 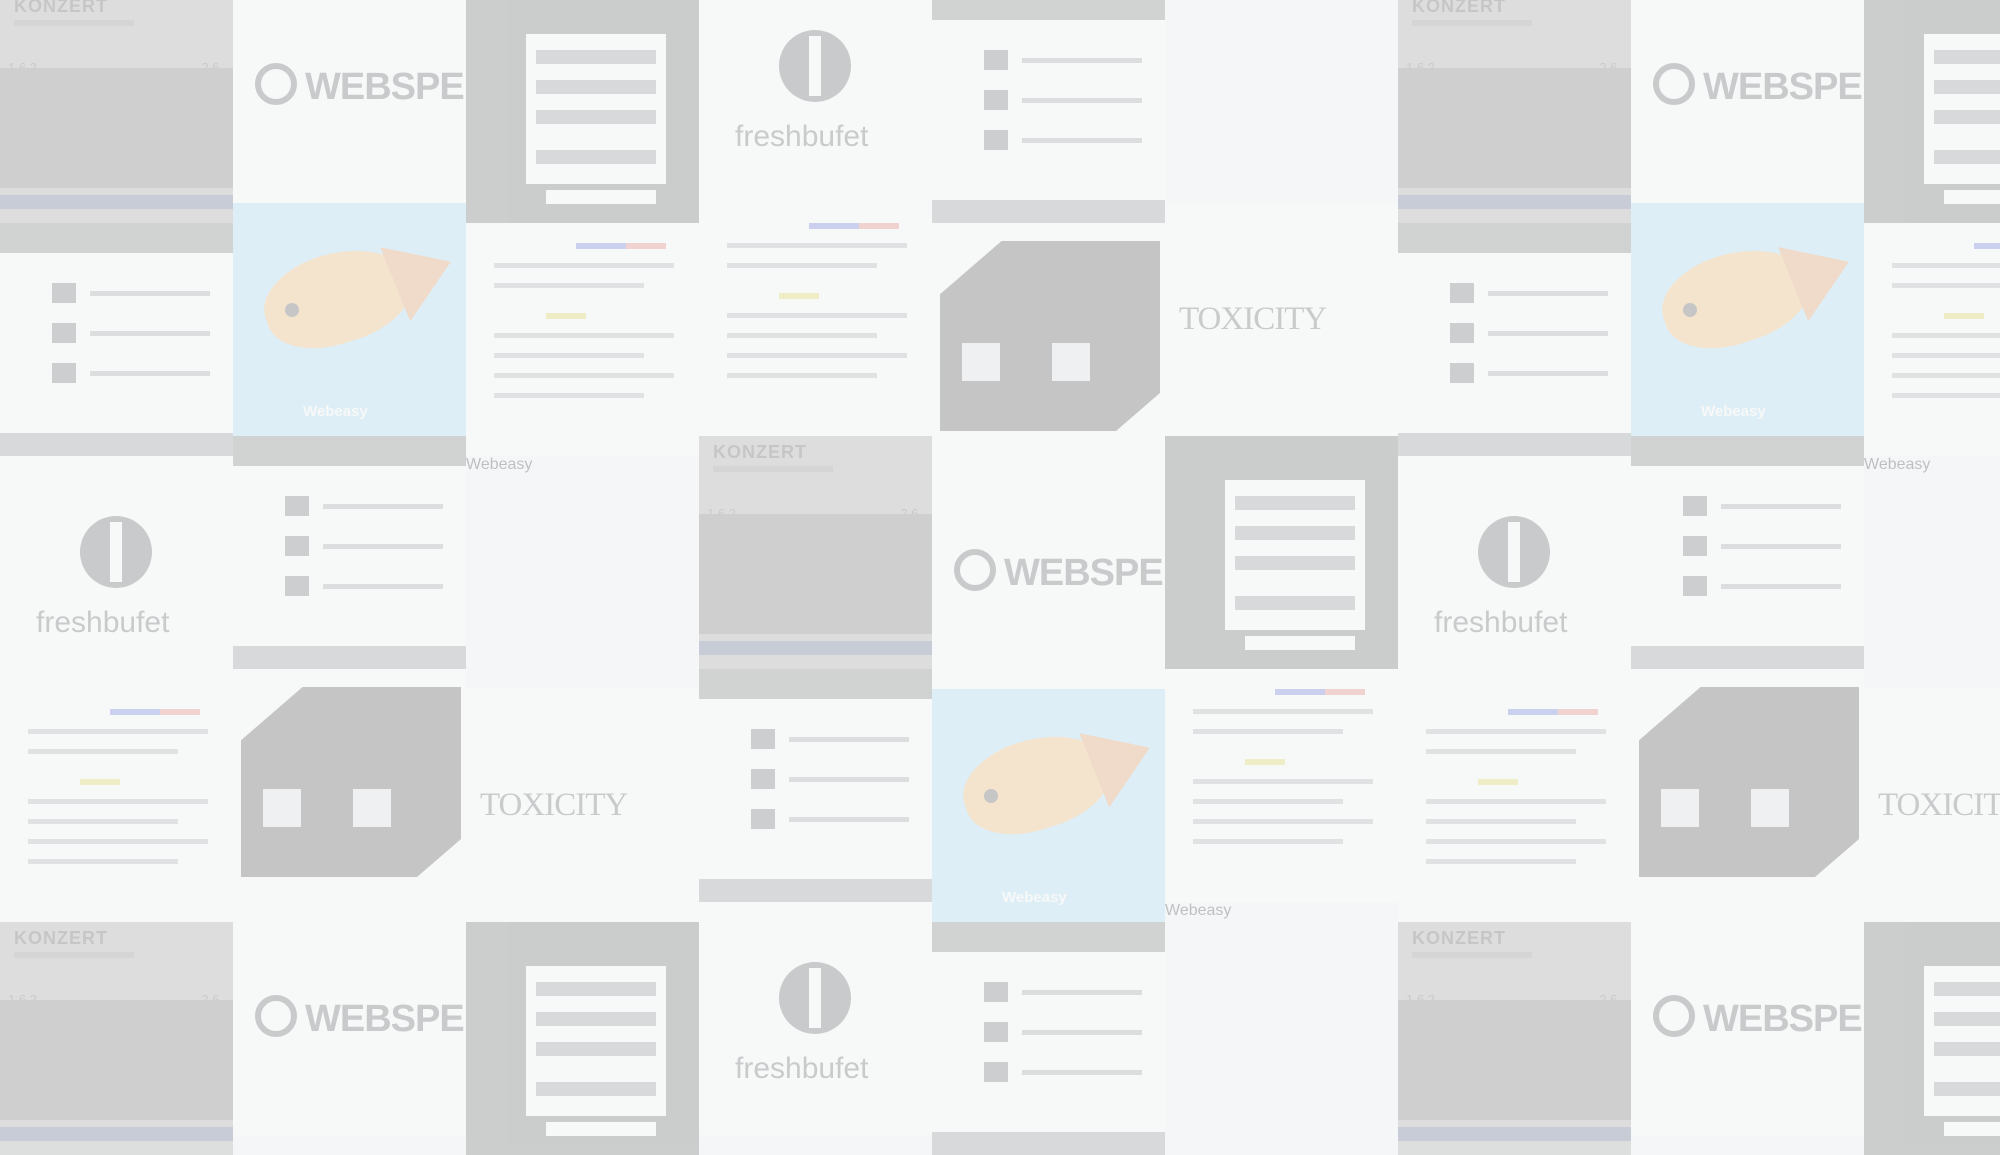 I want to click on house-shape, so click(x=1749, y=782).